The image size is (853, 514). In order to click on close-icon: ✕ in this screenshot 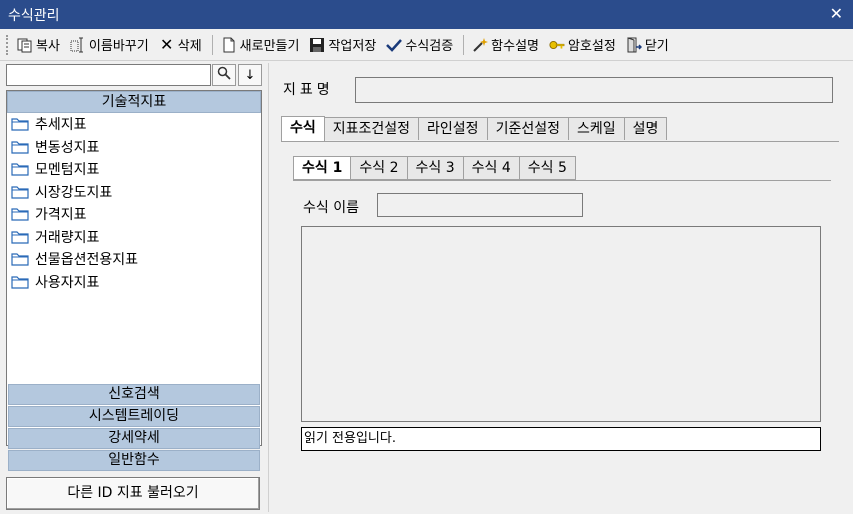, I will do `click(836, 13)`.